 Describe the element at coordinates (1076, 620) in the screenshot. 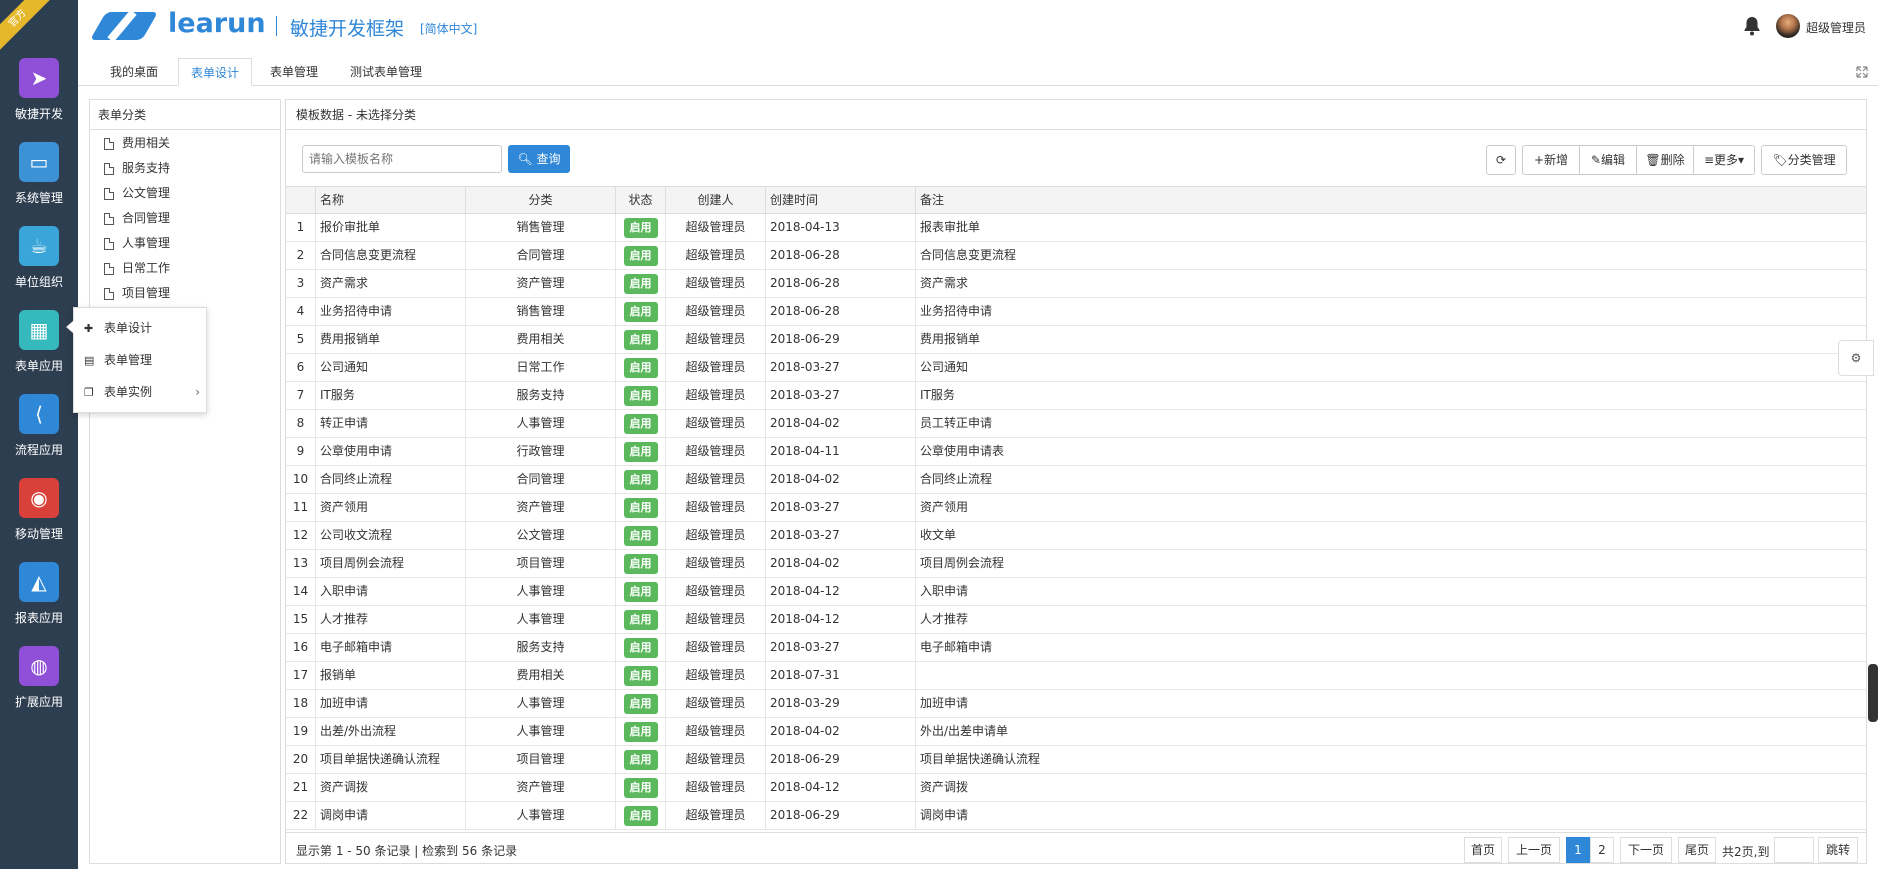

I see `table-row: 15 人才推荐 人事管理 启用 超级管理员 2018-04-12 人才推荐` at that location.